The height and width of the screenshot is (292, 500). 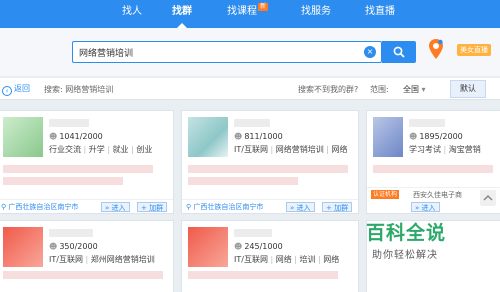 I want to click on map-pin-icon, so click(x=436, y=49).